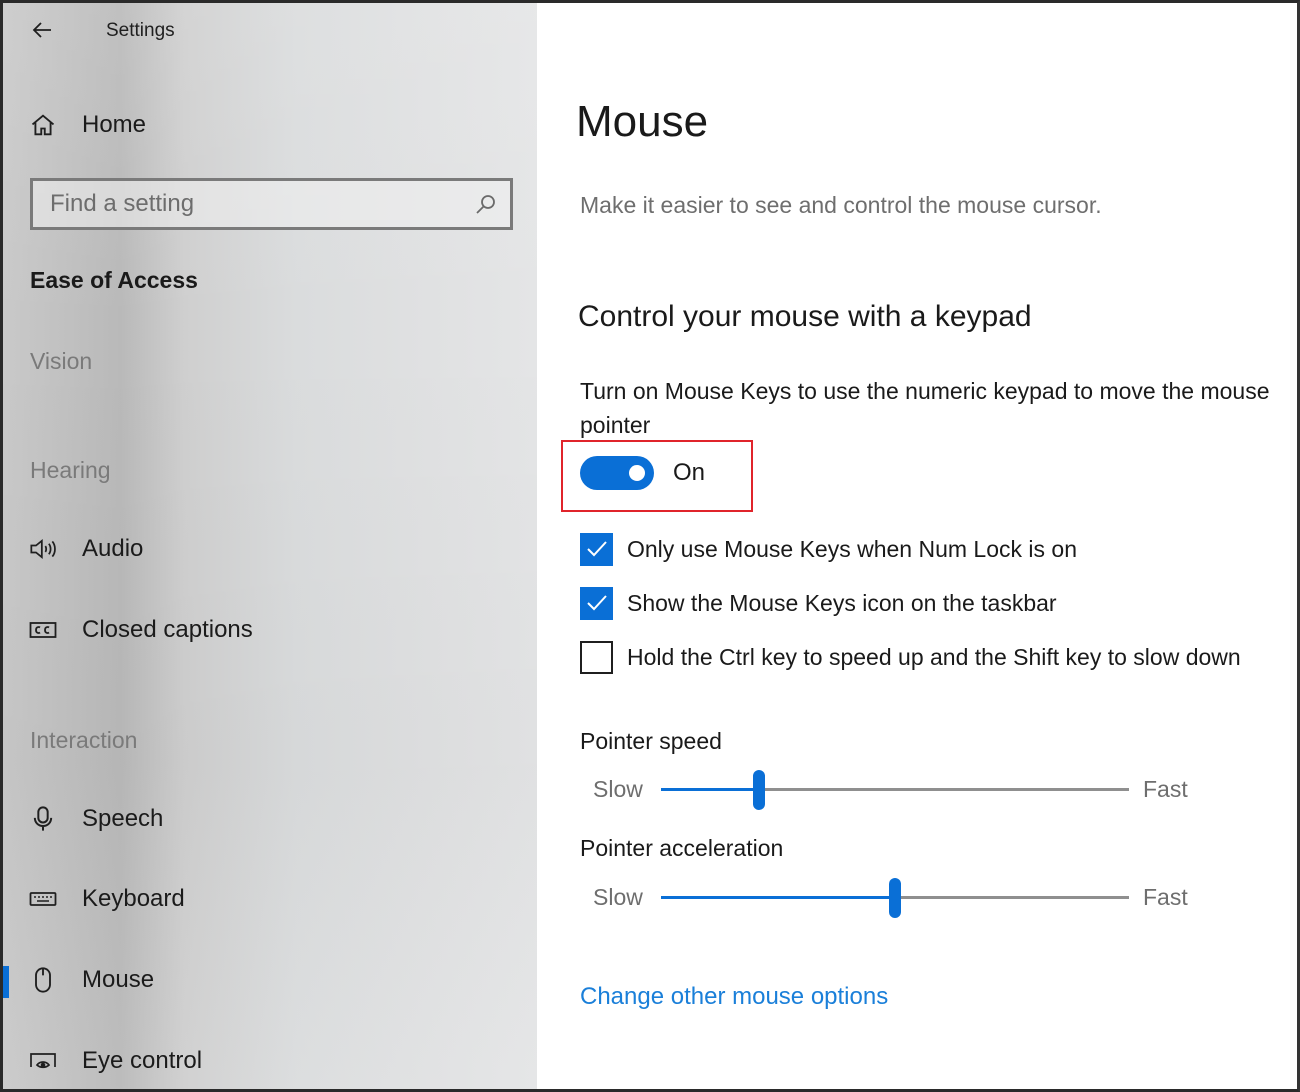  I want to click on sidebar-item-label: Audio, so click(113, 548).